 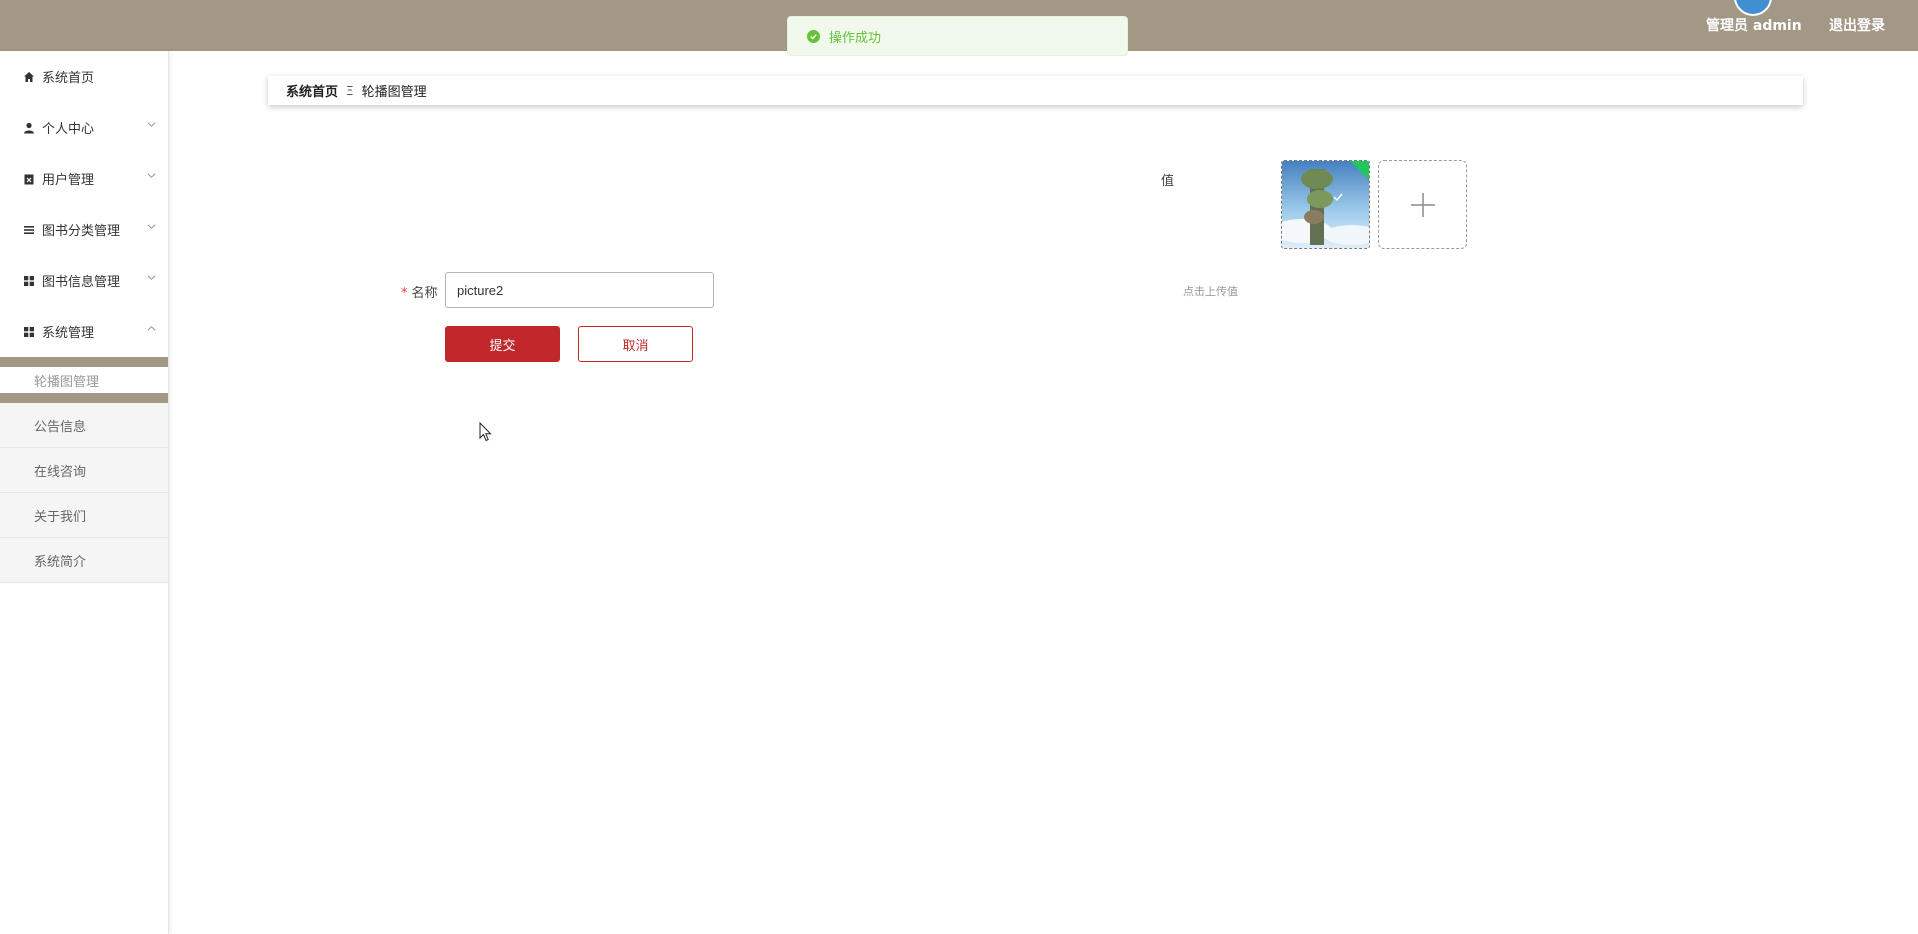 What do you see at coordinates (68, 129) in the screenshot?
I see `sidebar-item-label: 个人中心` at bounding box center [68, 129].